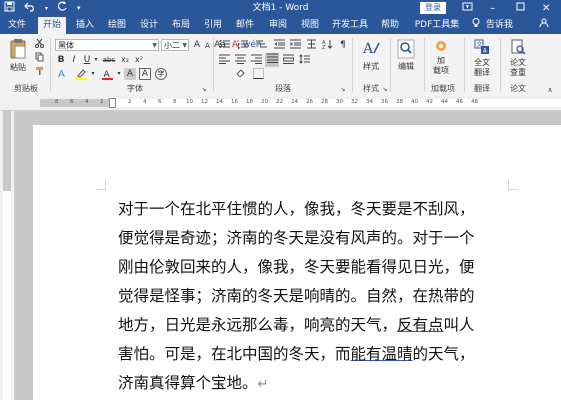  Describe the element at coordinates (145, 74) in the screenshot. I see `character-border-button: A` at that location.